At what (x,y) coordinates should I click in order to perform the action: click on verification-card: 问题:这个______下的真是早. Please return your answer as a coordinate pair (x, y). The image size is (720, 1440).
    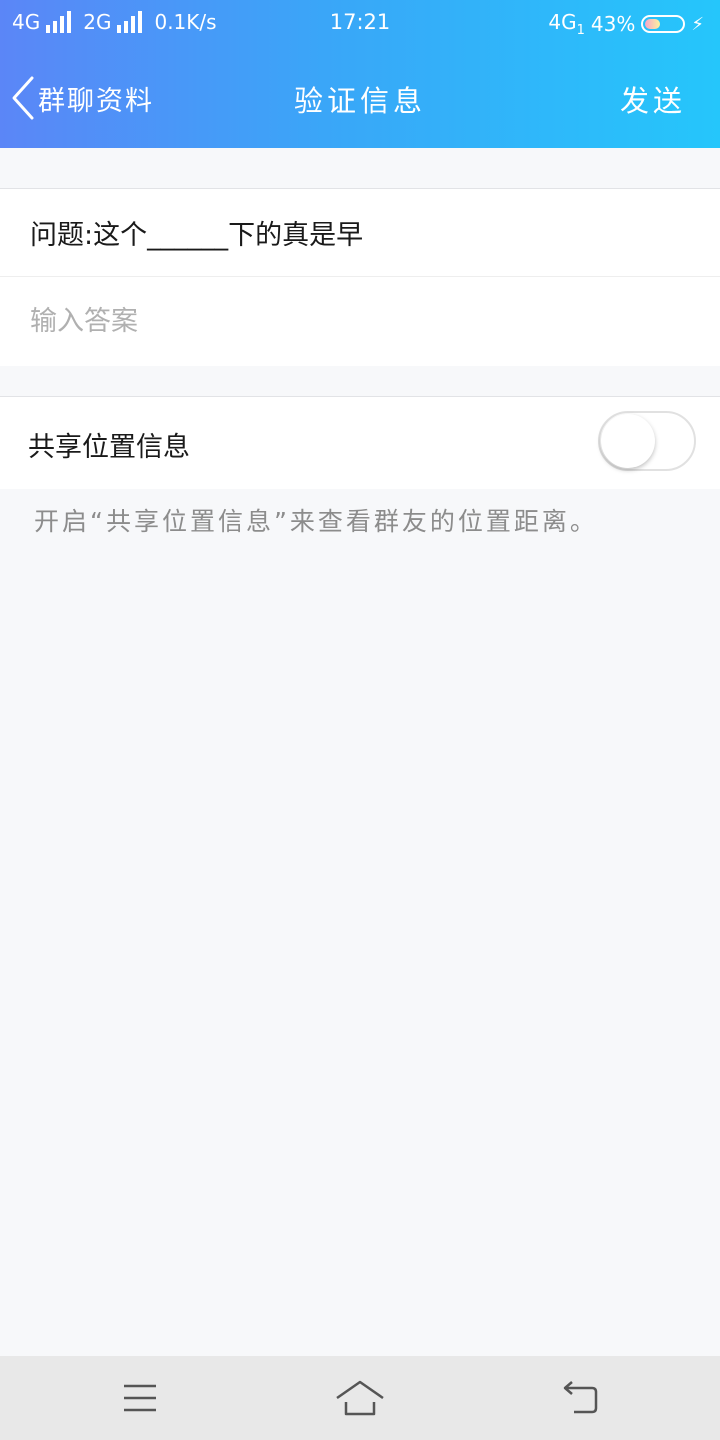
    Looking at the image, I should click on (360, 277).